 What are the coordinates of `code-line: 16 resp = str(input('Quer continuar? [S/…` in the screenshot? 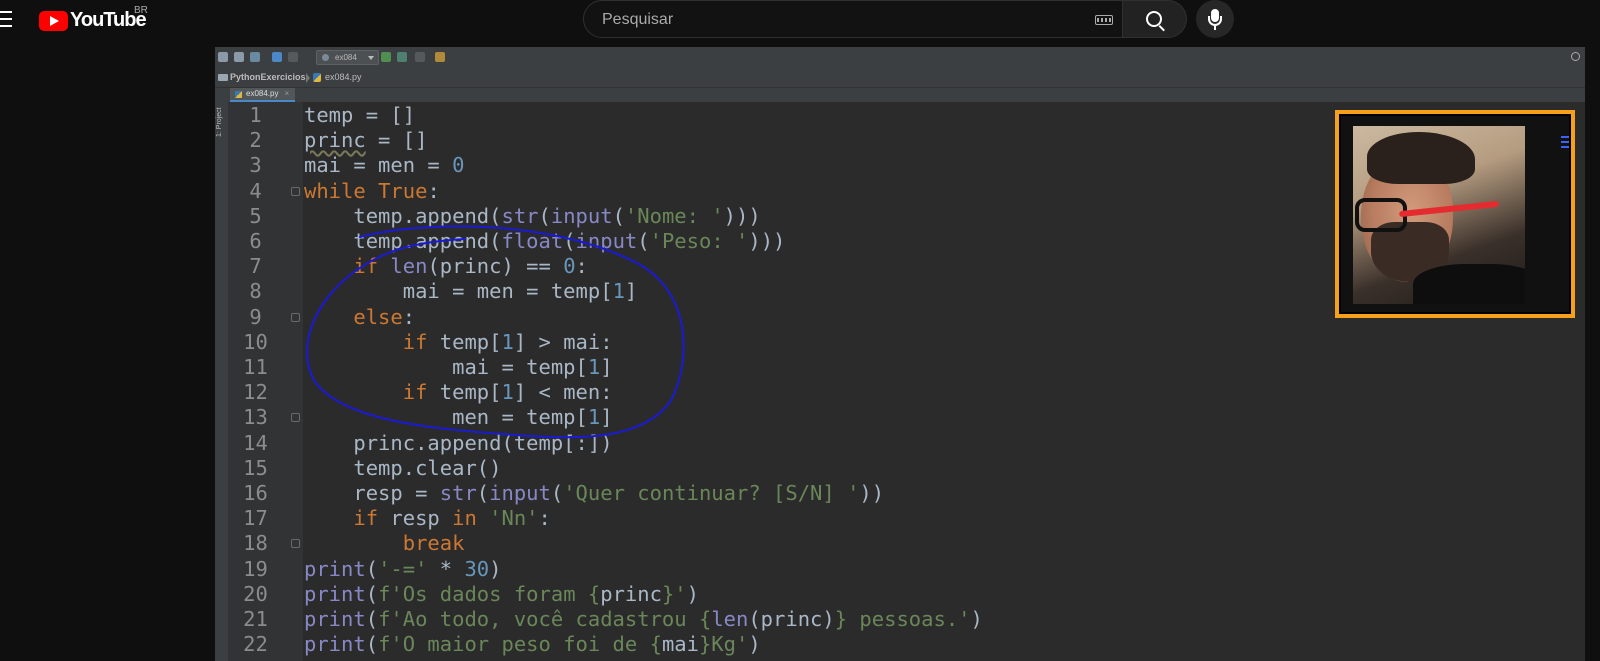 It's located at (865, 493).